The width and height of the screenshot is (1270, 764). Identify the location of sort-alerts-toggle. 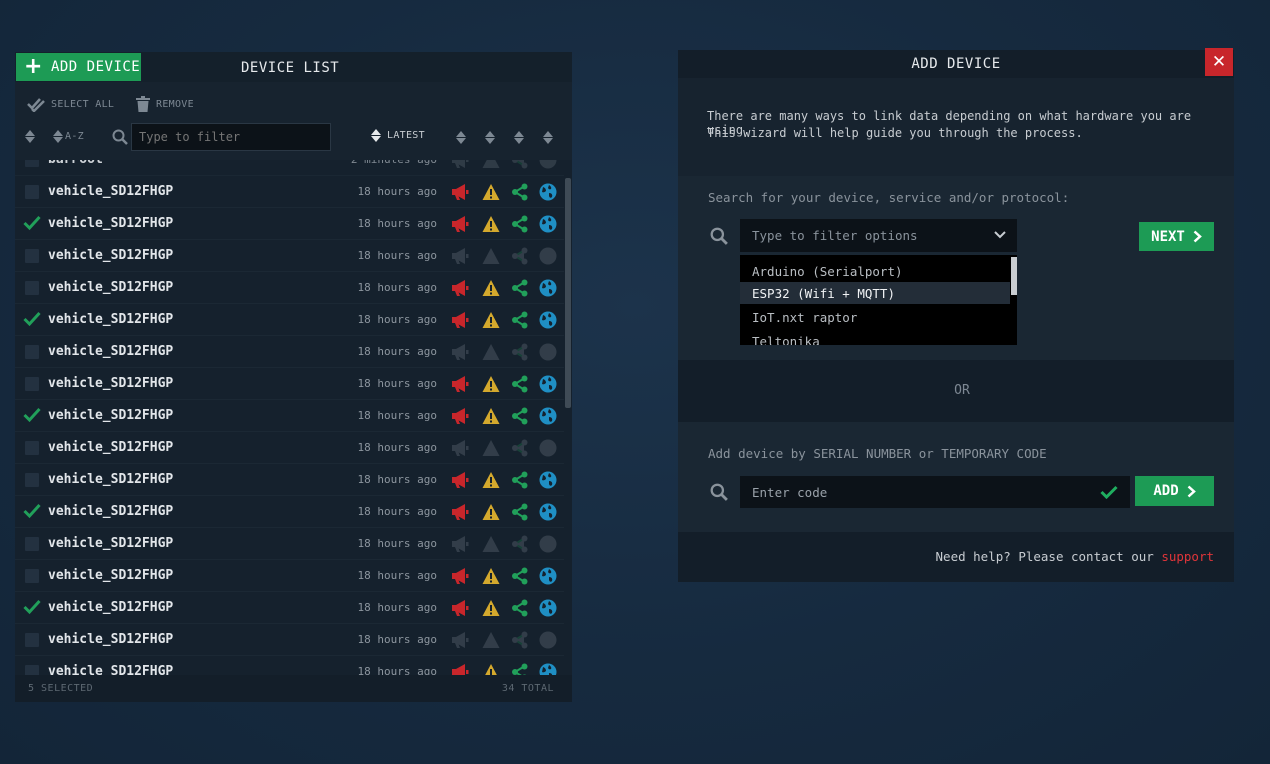
(461, 137).